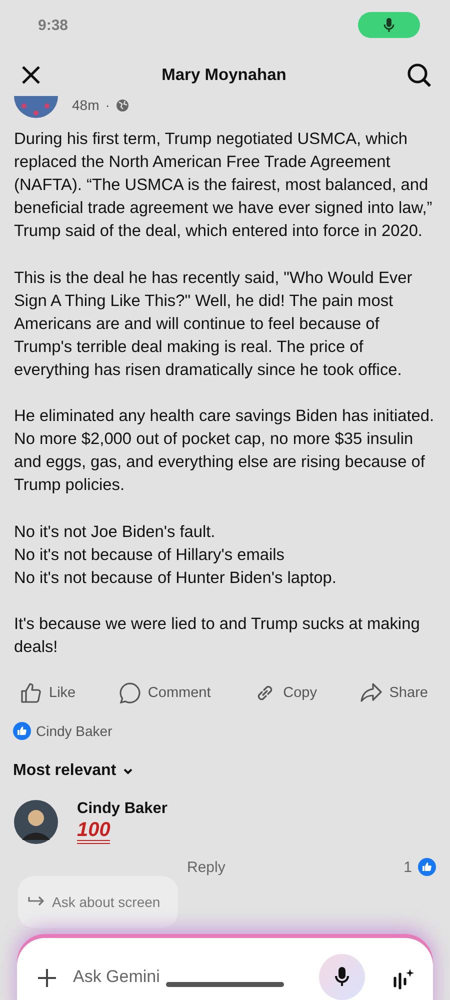  I want to click on post-text: During his first term, Trump negotiated USMCA, which replaced the North American Free Trade Agreement (NAFTA). “The USMCA is the fairest, most balanced, and beneficial trade agreement we have ever signed into law,” Trump said of the deal, which entered into force in 2020., so click(224, 185).